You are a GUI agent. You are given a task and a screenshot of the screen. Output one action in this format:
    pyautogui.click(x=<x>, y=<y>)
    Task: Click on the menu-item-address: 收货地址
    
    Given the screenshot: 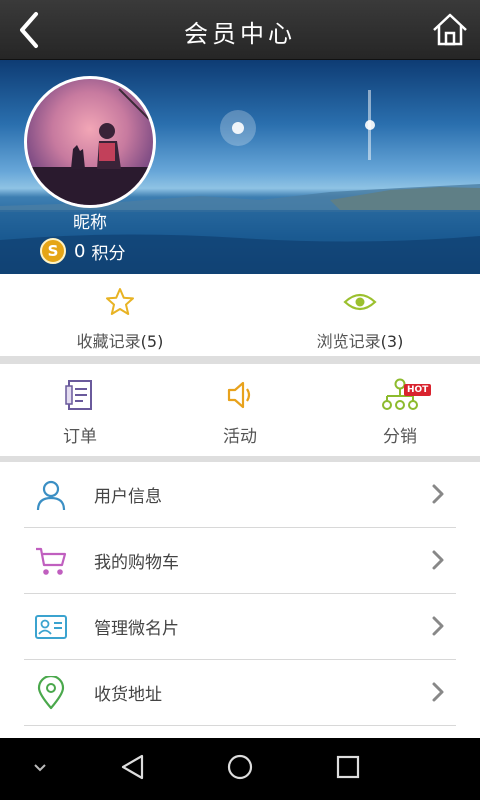 What is the action you would take?
    pyautogui.click(x=240, y=693)
    